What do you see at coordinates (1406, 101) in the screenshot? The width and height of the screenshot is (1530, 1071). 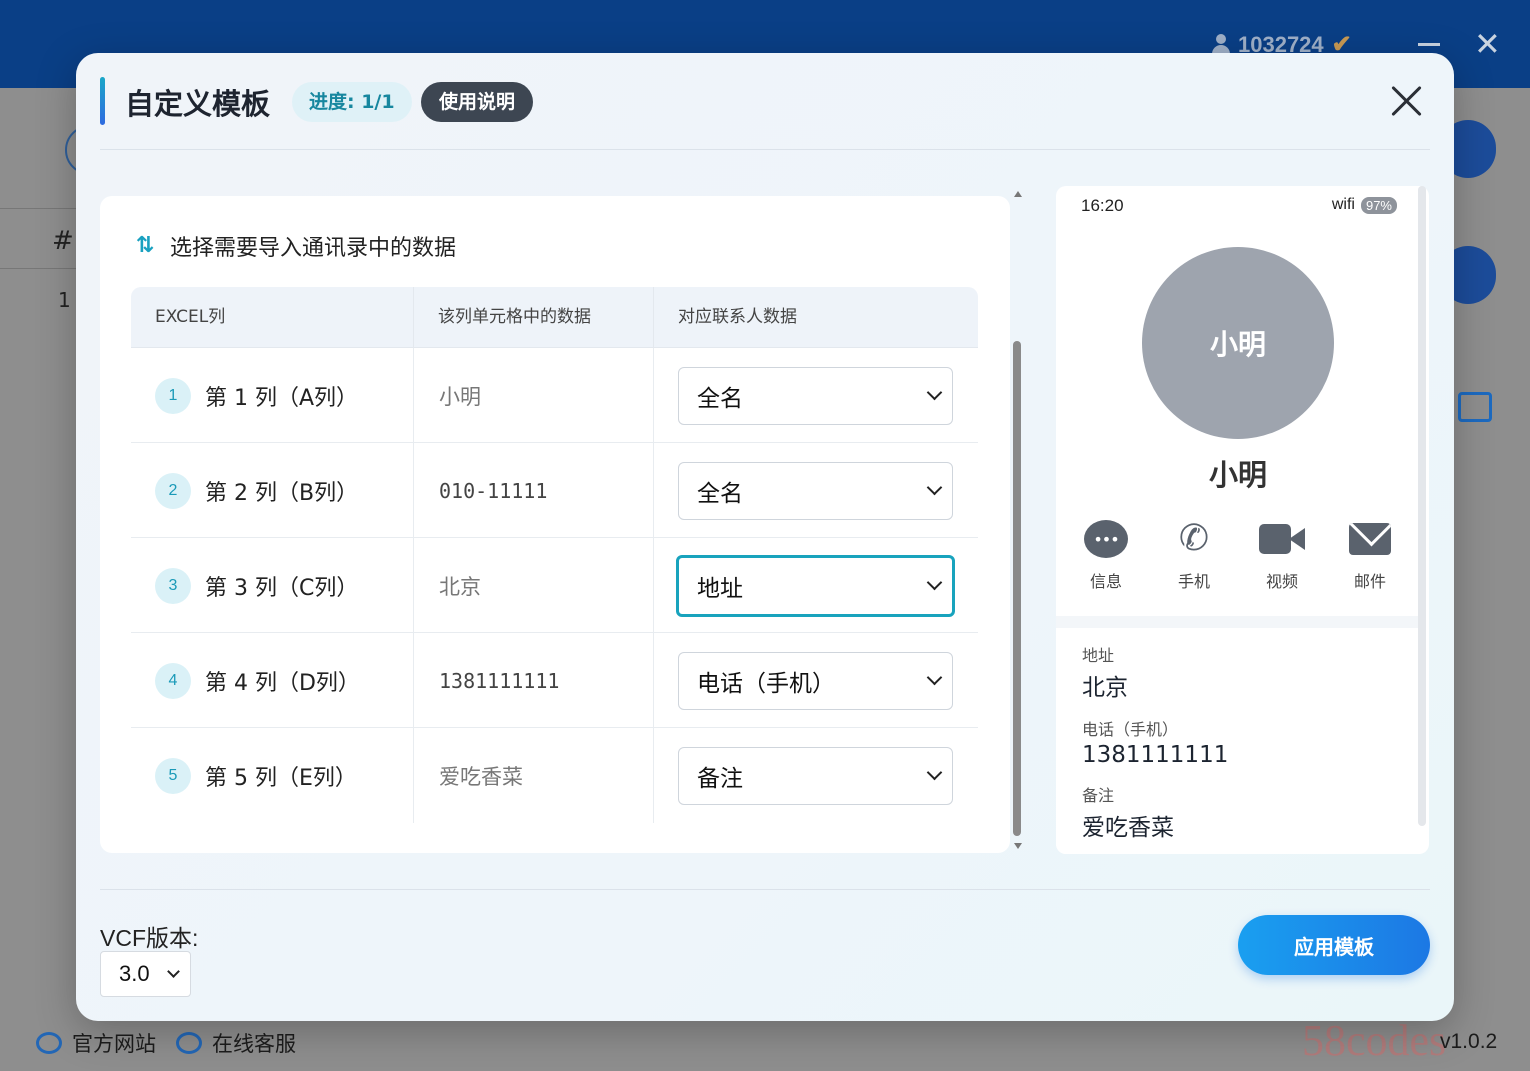 I see `close-icon` at bounding box center [1406, 101].